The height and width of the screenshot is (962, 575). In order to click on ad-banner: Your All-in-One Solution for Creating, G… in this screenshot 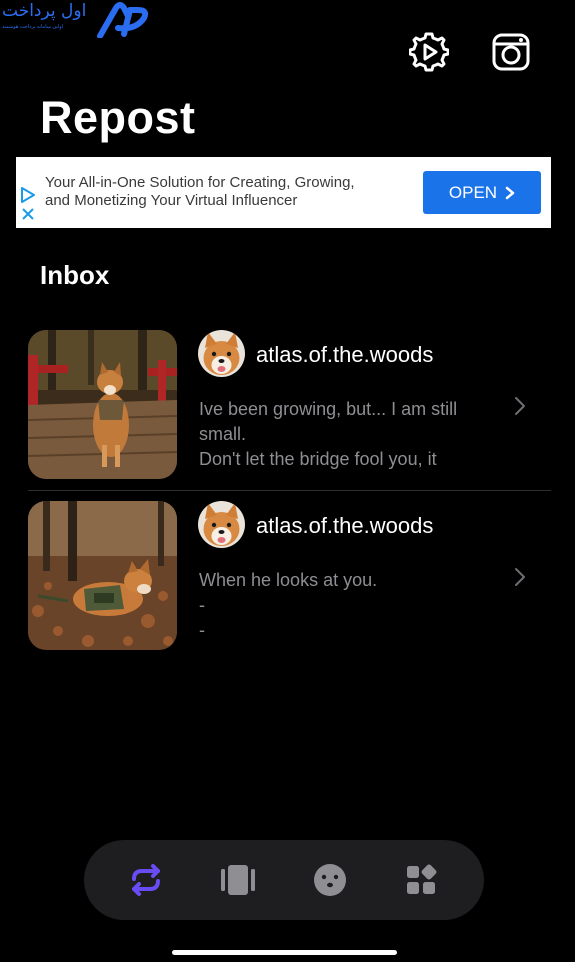, I will do `click(283, 192)`.